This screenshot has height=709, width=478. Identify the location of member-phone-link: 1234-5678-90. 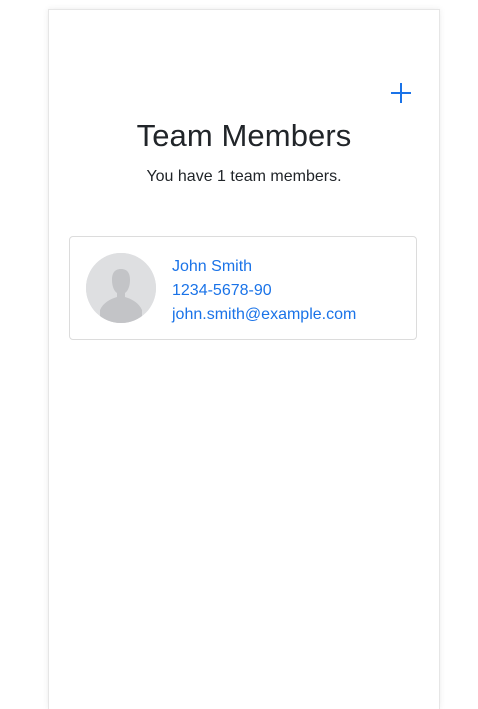
(264, 291).